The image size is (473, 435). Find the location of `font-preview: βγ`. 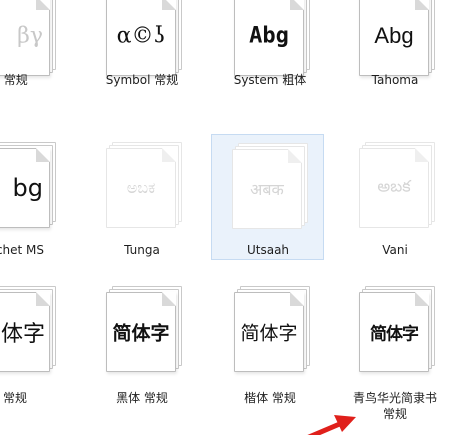

font-preview: βγ is located at coordinates (30, 36).